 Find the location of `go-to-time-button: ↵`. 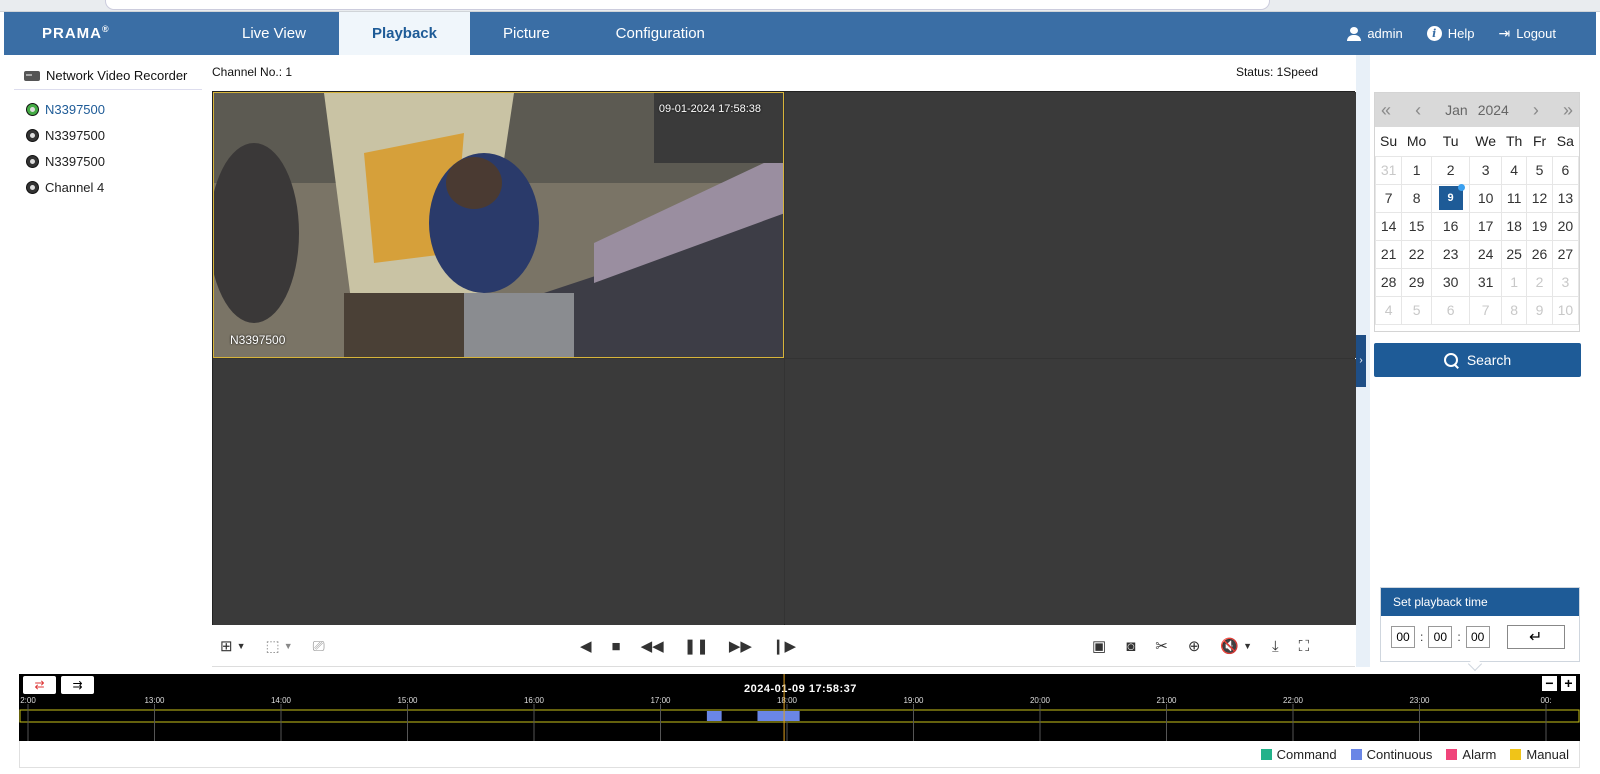

go-to-time-button: ↵ is located at coordinates (1535, 637).